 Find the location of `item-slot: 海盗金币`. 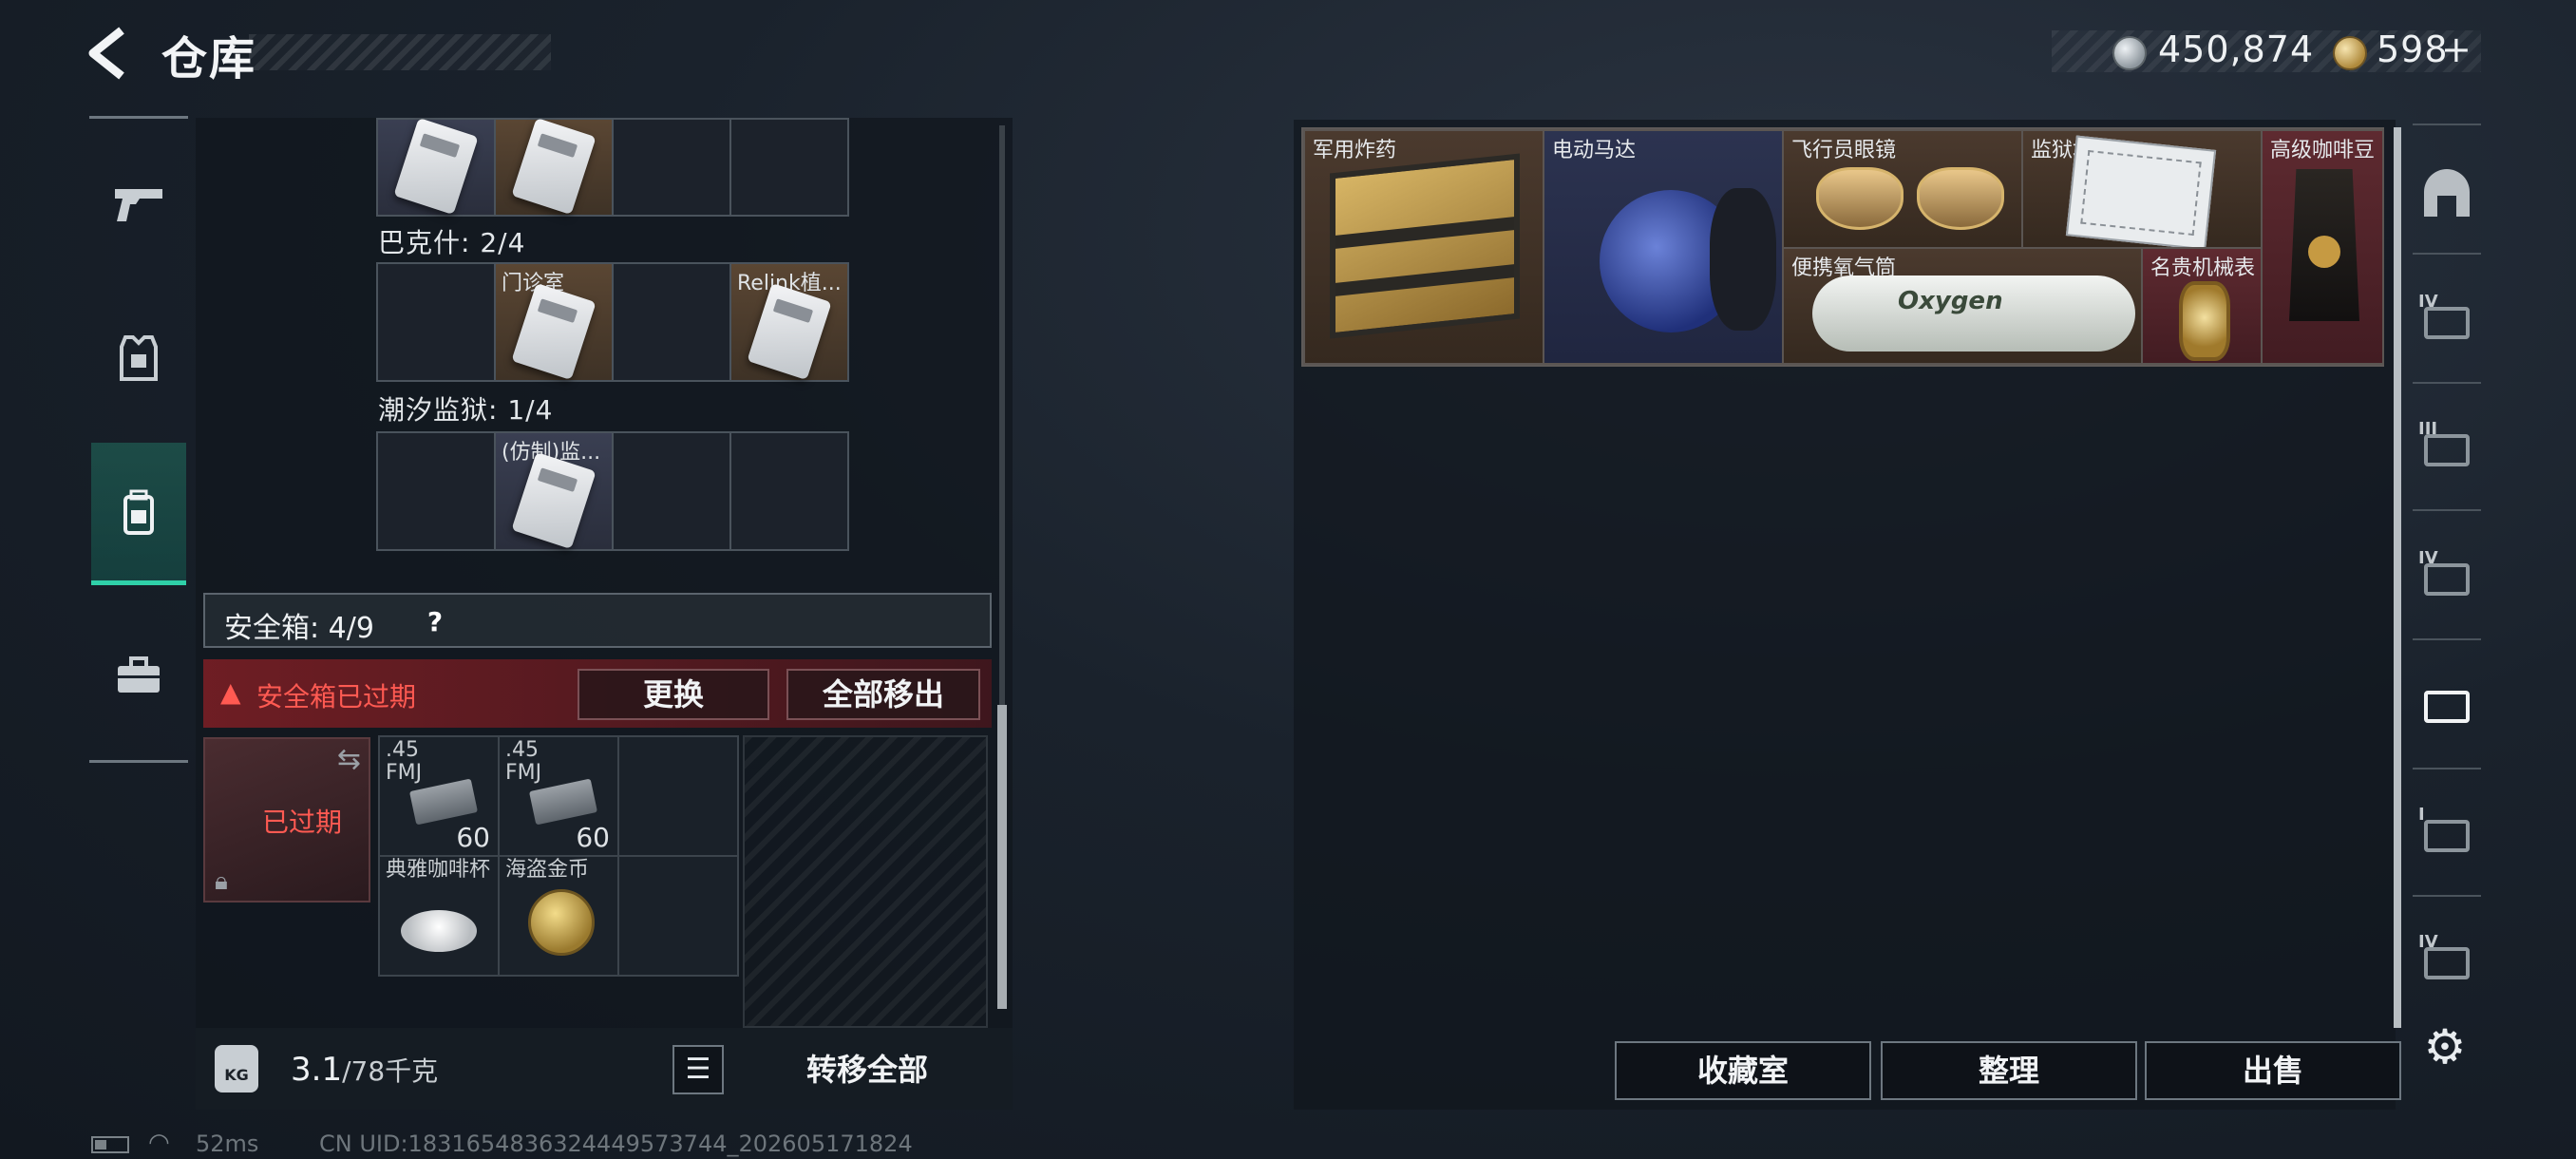

item-slot: 海盗金币 is located at coordinates (558, 916).